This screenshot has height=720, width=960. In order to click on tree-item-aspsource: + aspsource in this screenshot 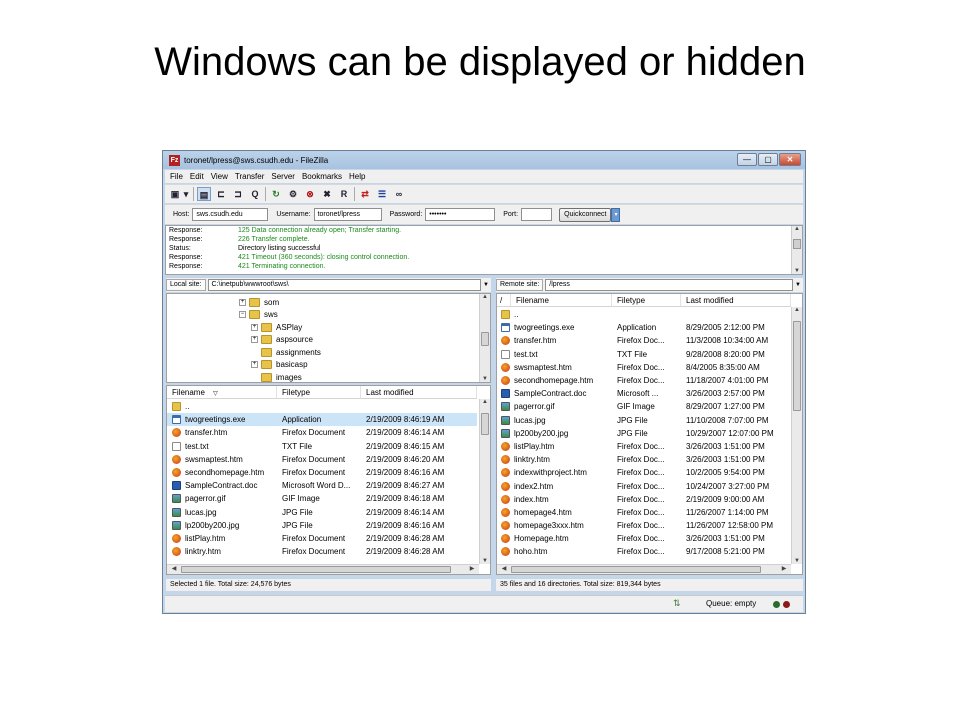, I will do `click(282, 340)`.